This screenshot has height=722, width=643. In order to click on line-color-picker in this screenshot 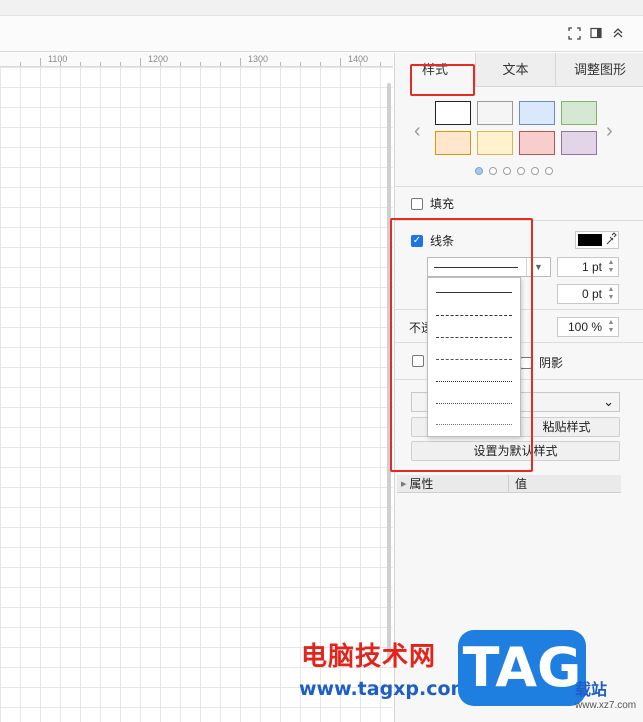, I will do `click(597, 240)`.